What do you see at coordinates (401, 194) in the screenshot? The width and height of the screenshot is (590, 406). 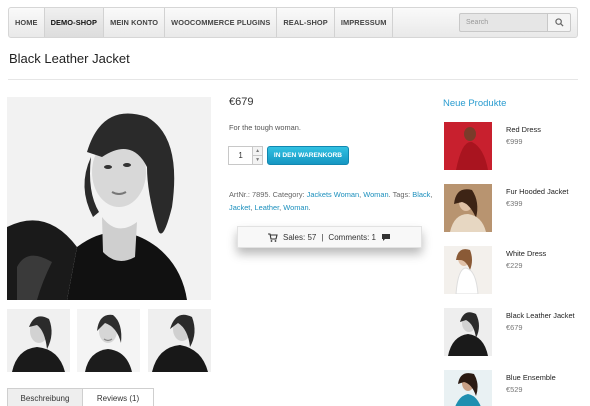 I see `tags-label: Tags:` at bounding box center [401, 194].